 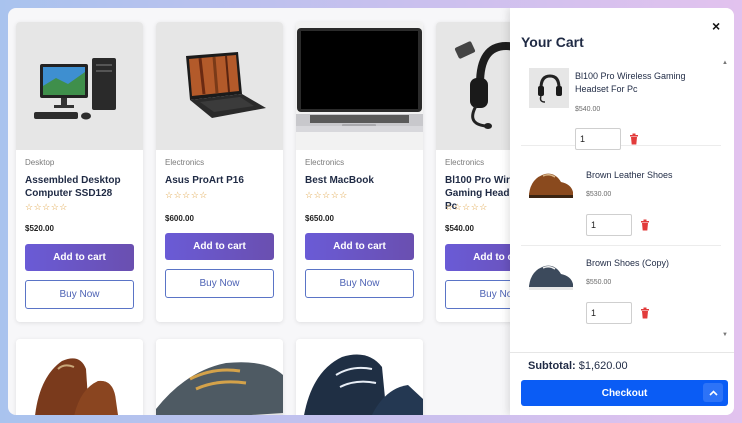 I want to click on checkout-button: Checkout, so click(x=624, y=393).